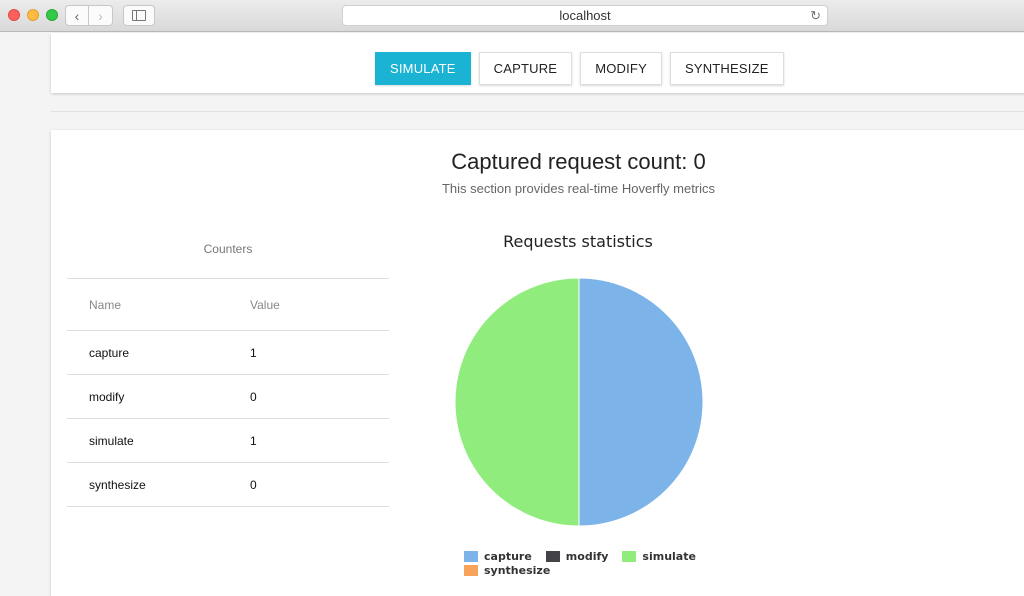 The height and width of the screenshot is (596, 1024). I want to click on chart-legend: capture modify simulate synthesize, so click(594, 563).